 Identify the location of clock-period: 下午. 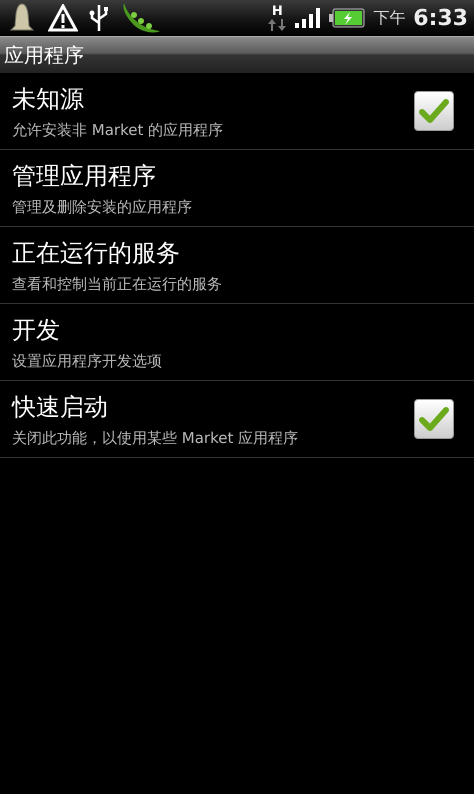
(389, 18).